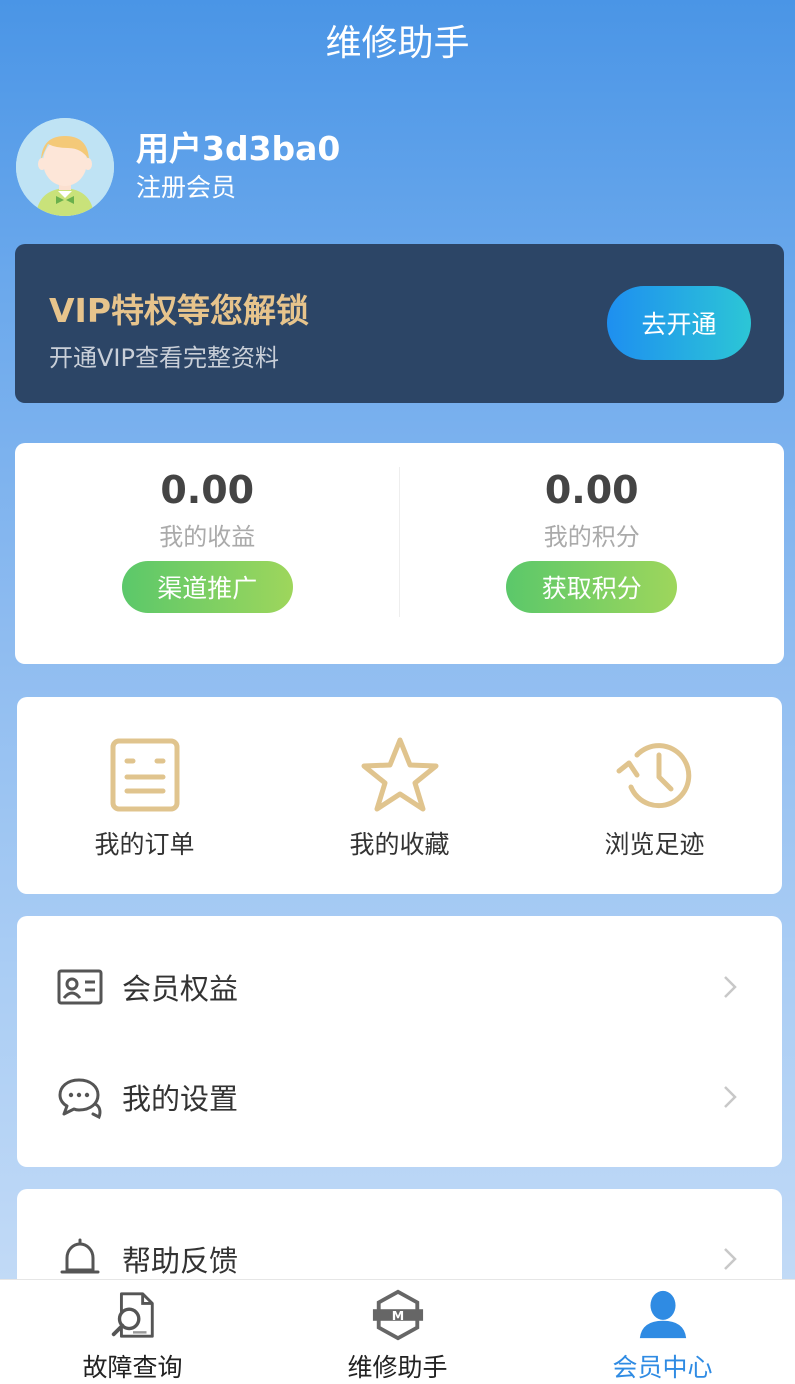  What do you see at coordinates (399, 323) in the screenshot?
I see `vip-banner: VIP特权等您解锁 开通VIP查看完整资料 去开通` at bounding box center [399, 323].